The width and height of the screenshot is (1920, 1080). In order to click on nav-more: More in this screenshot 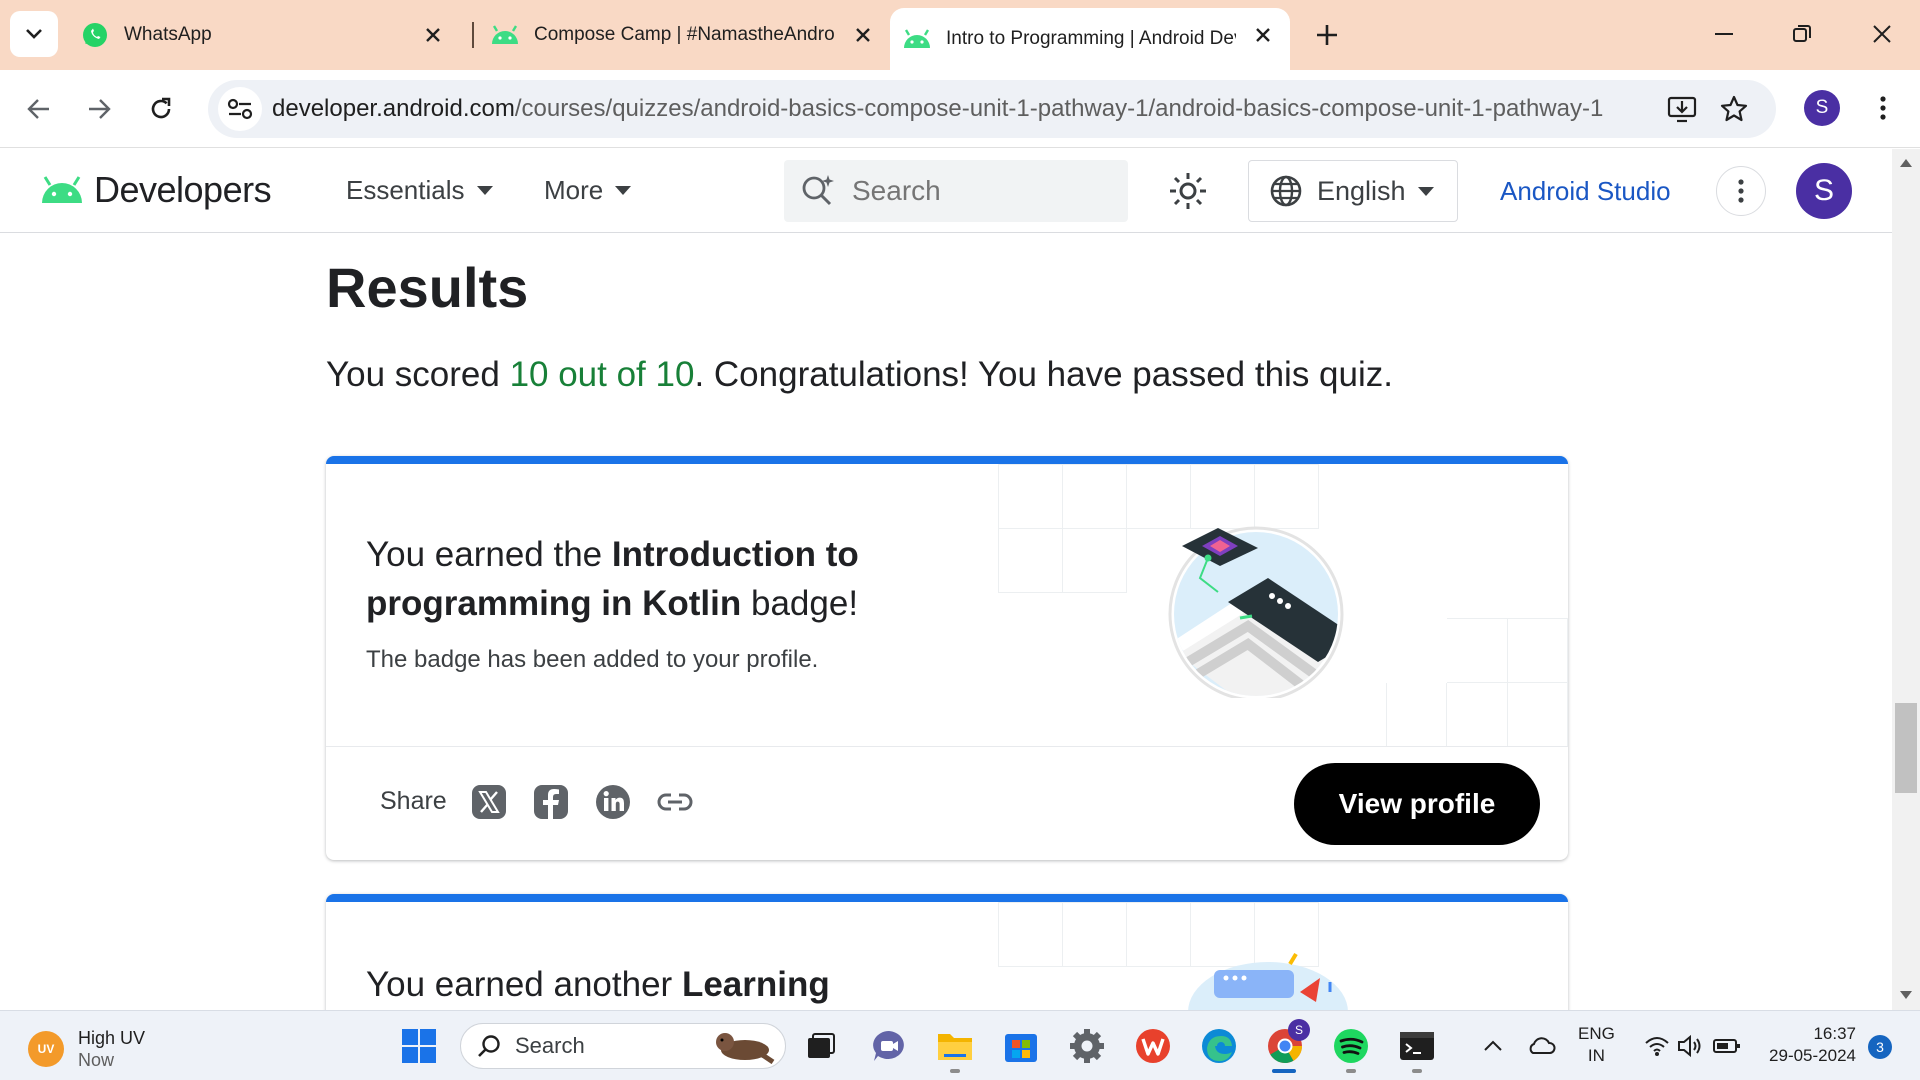, I will do `click(588, 190)`.